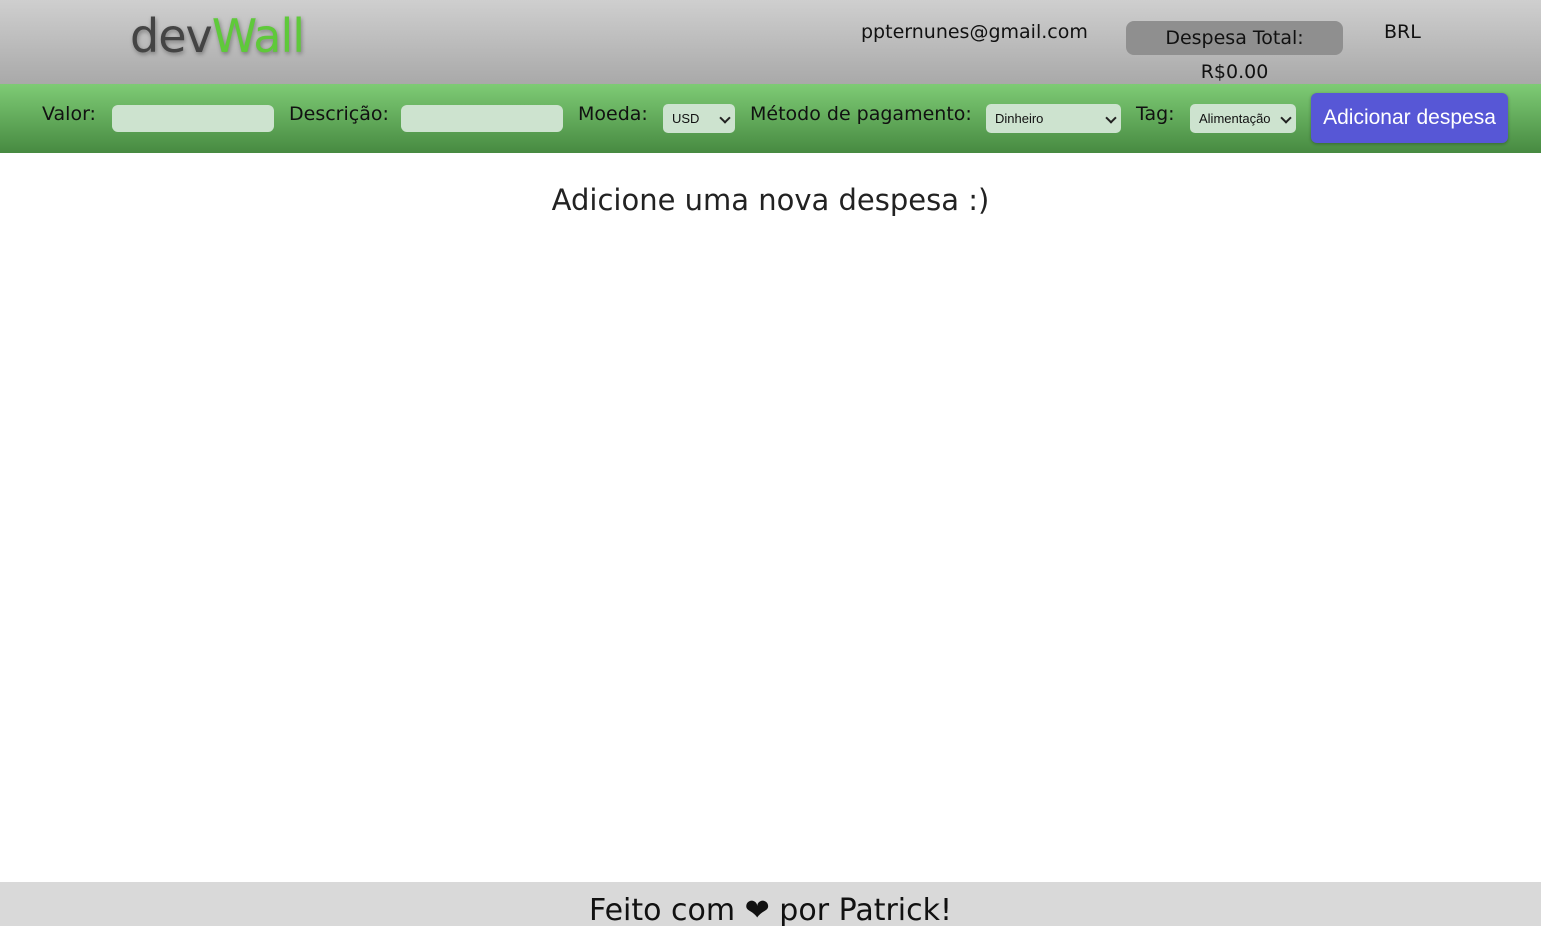 This screenshot has width=1541, height=926. I want to click on description-label: Descrição:, so click(339, 114).